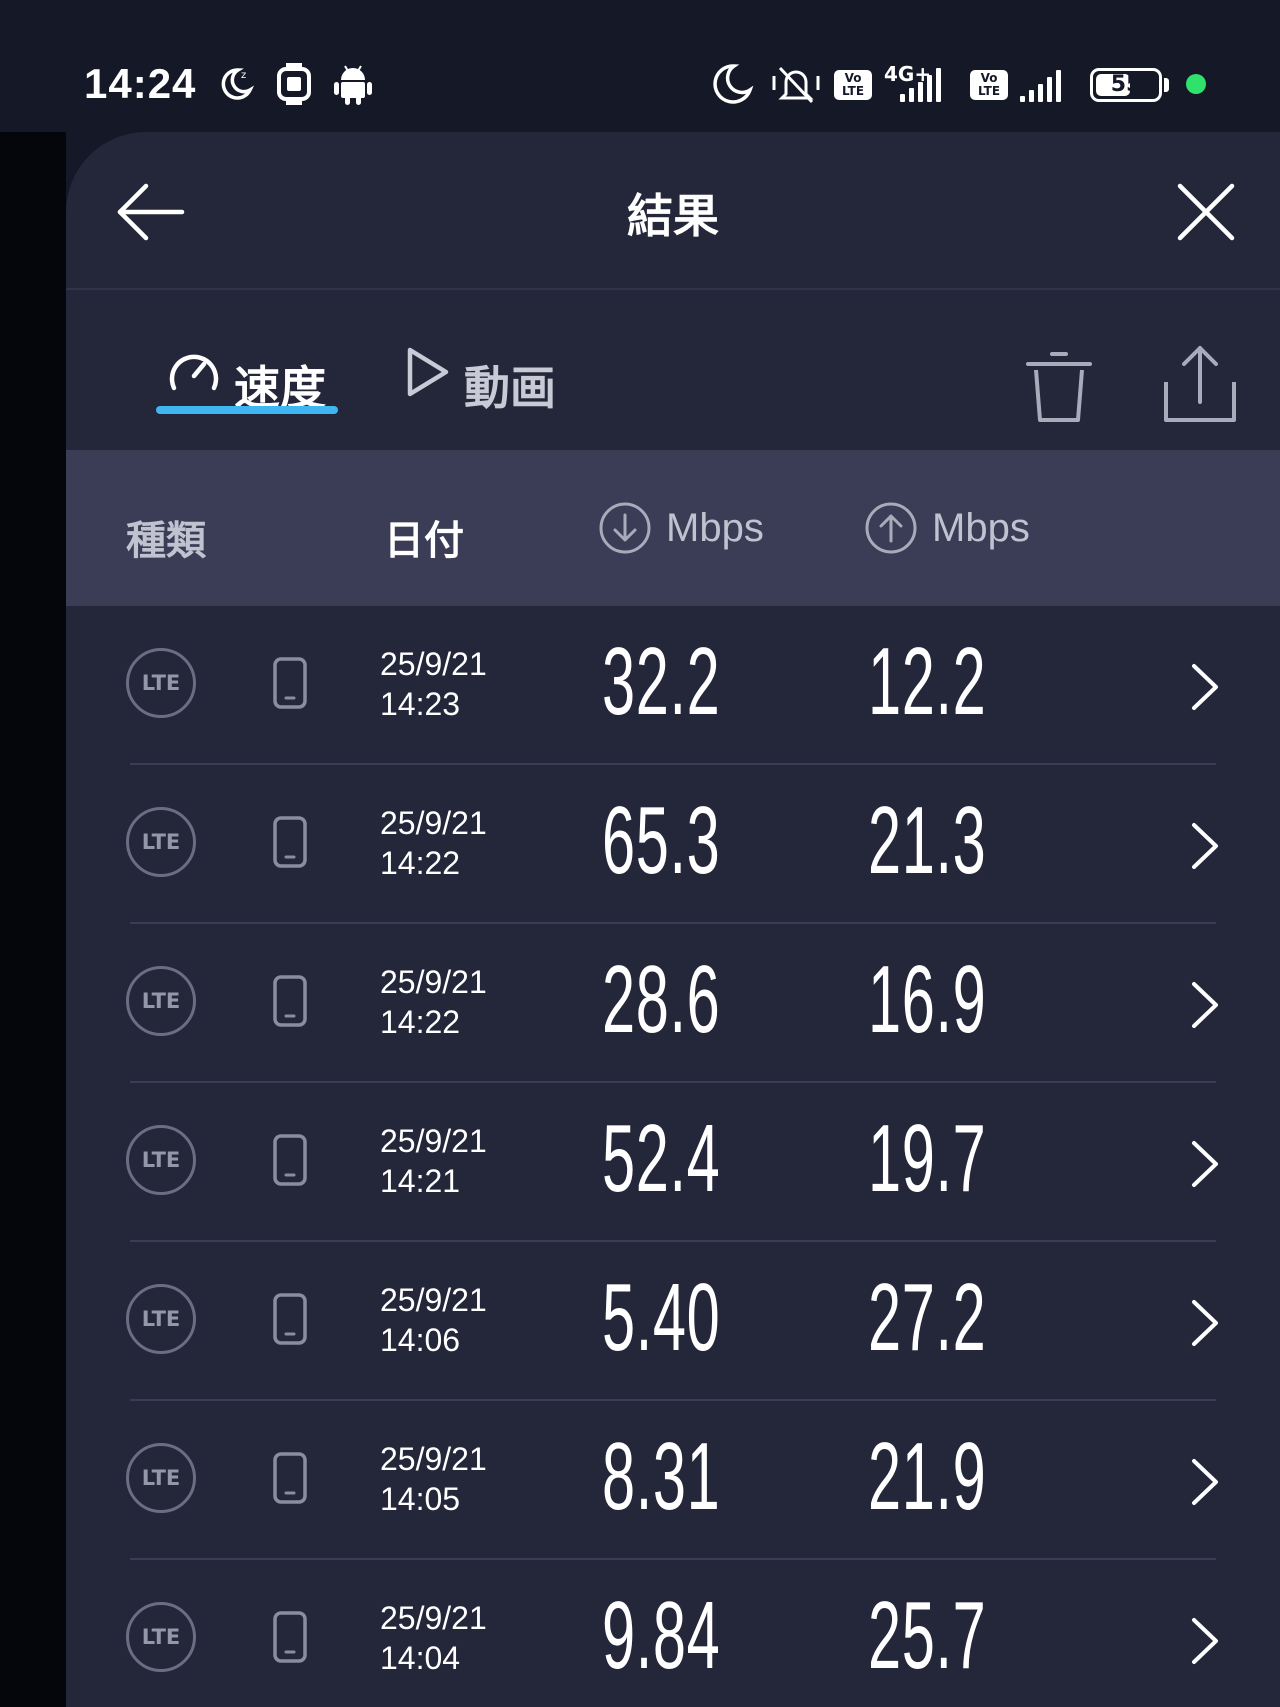 Image resolution: width=1280 pixels, height=1707 pixels. I want to click on result-row: LTE 25/9/21 14:21 52.4 19.7, so click(673, 1162).